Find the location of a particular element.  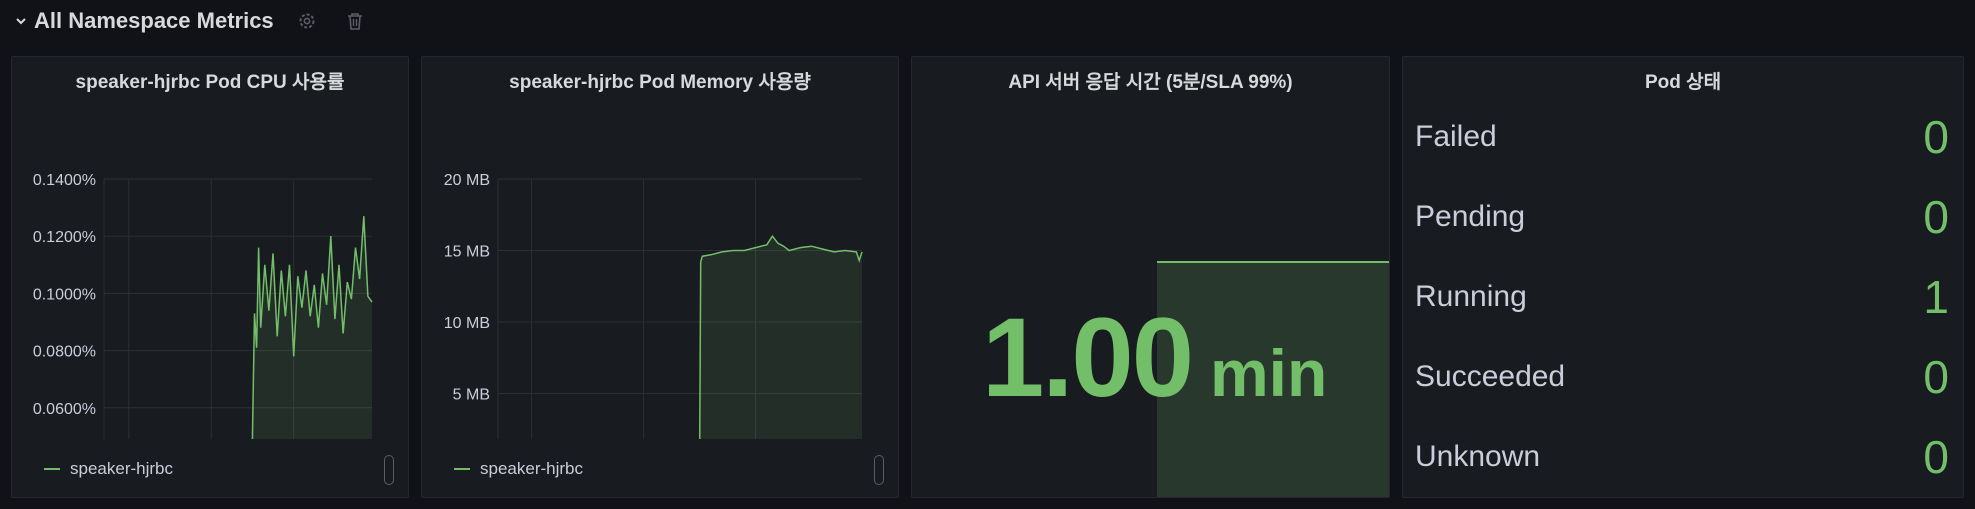

memory-chart: 0 B5 MB10 MB15 MB20 MB14:0016:0018:00 is located at coordinates (653, 305).